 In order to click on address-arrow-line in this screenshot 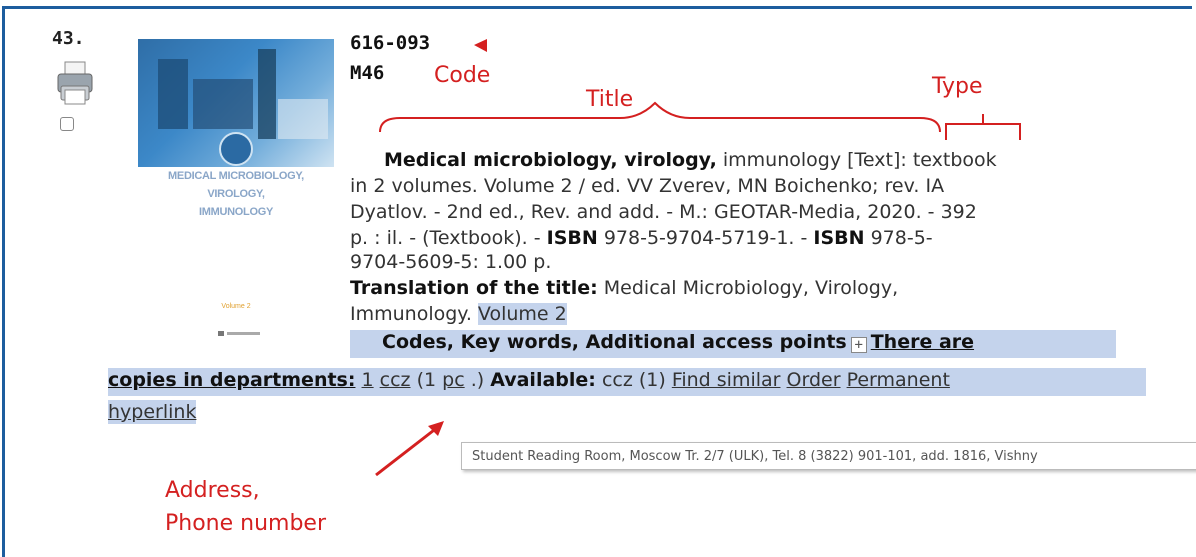, I will do `click(407, 451)`.